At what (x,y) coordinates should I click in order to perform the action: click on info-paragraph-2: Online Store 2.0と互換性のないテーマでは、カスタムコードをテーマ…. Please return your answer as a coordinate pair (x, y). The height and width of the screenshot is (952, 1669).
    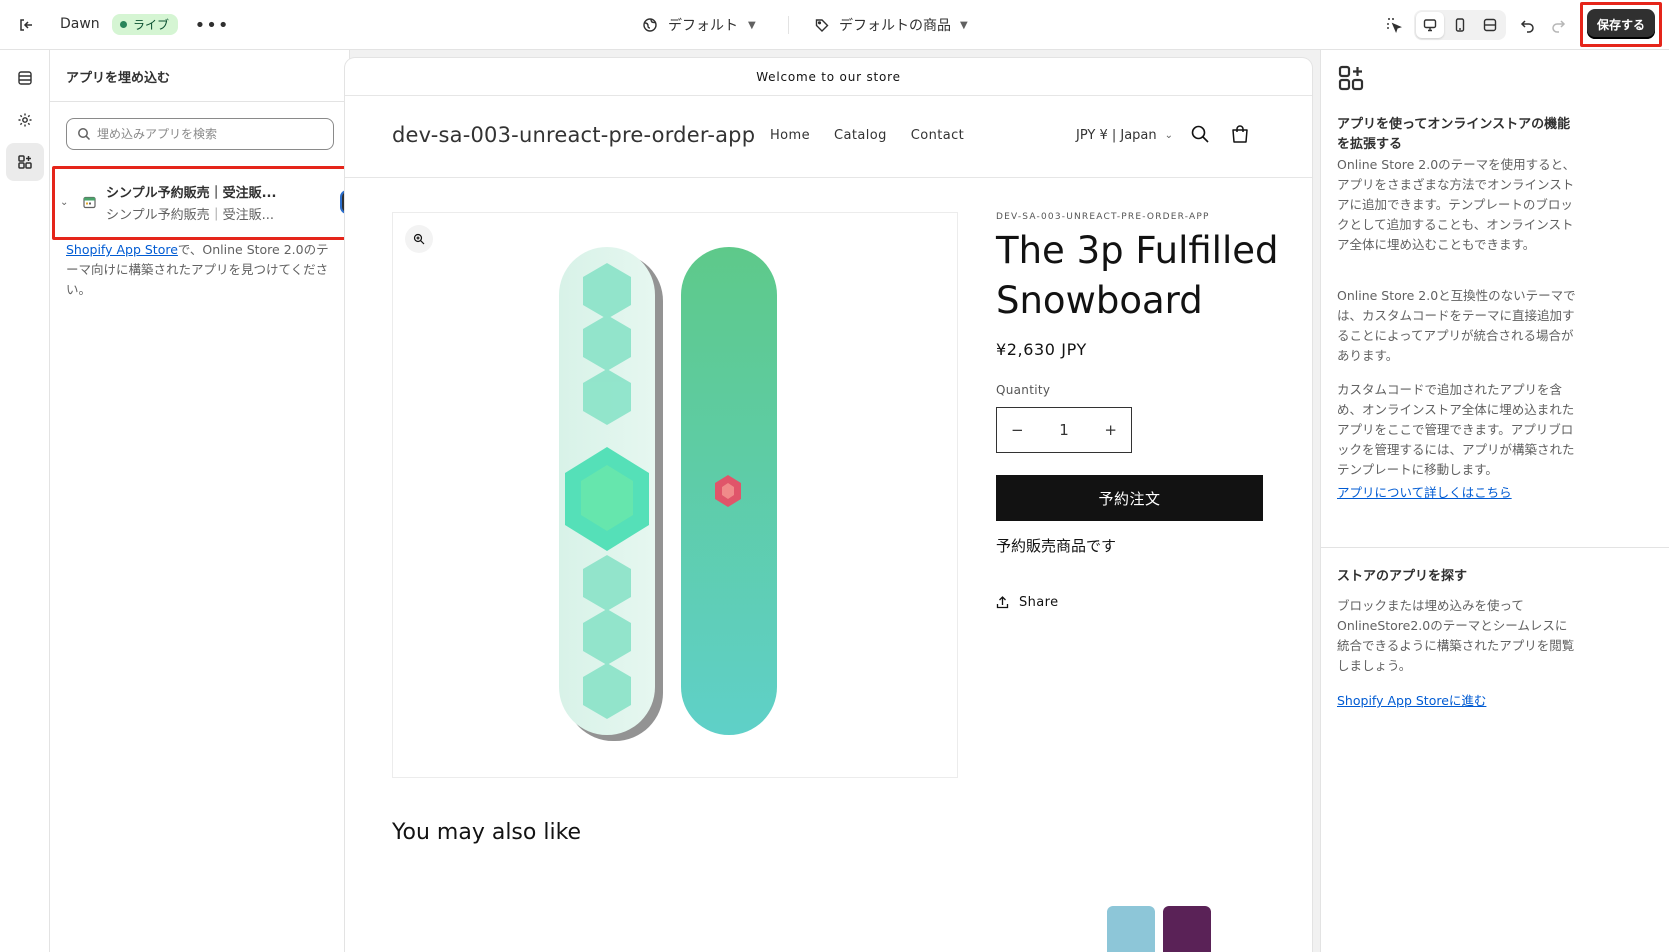
    Looking at the image, I should click on (1456, 325).